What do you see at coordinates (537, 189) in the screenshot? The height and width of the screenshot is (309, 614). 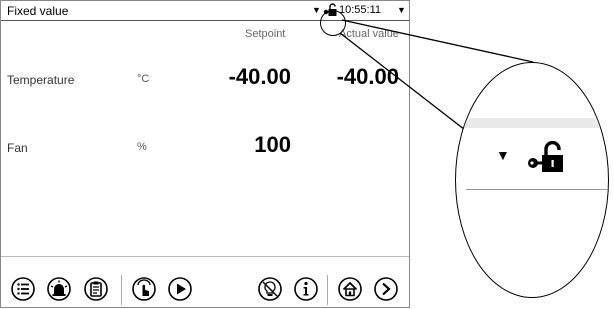 I see `magnified-divider` at bounding box center [537, 189].